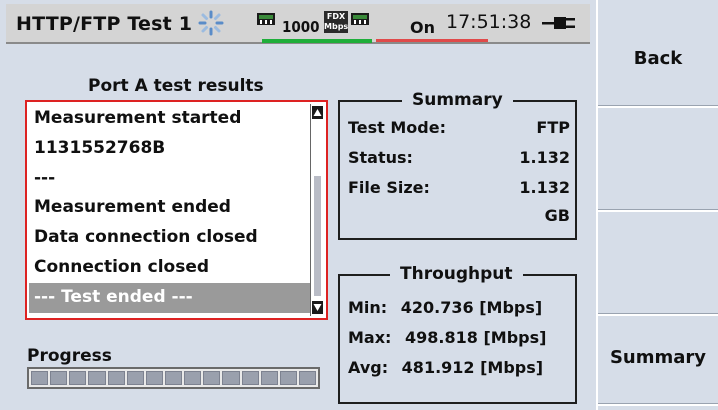  Describe the element at coordinates (104, 24) in the screenshot. I see `screen-title: HTTP/FTP Test 1` at that location.